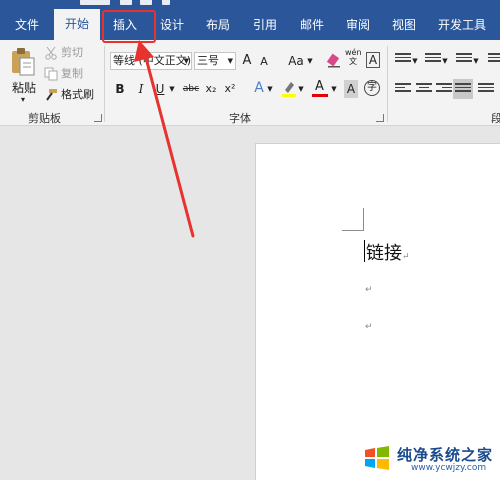  Describe the element at coordinates (264, 62) in the screenshot. I see `shrink-font-button: A` at that location.